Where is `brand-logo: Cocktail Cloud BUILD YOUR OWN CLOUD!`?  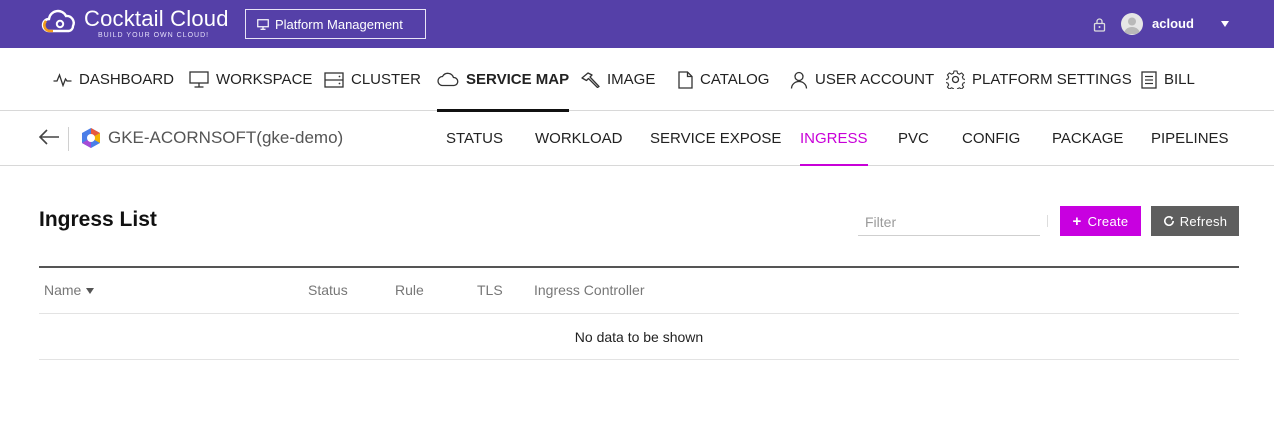
brand-logo: Cocktail Cloud BUILD YOUR OWN CLOUD! is located at coordinates (134, 25).